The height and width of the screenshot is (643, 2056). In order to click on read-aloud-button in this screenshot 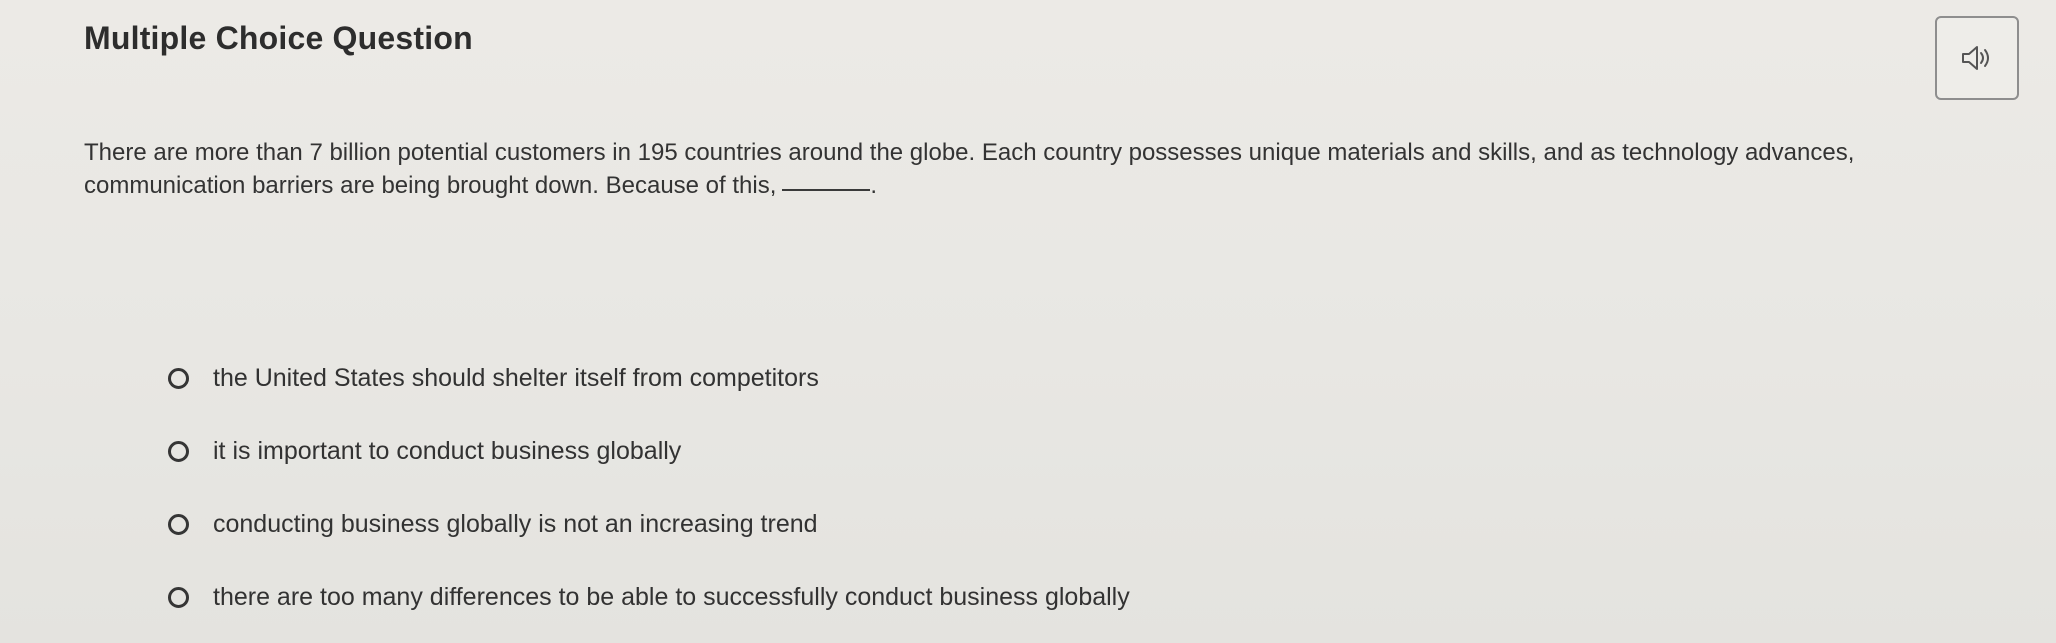, I will do `click(1977, 58)`.